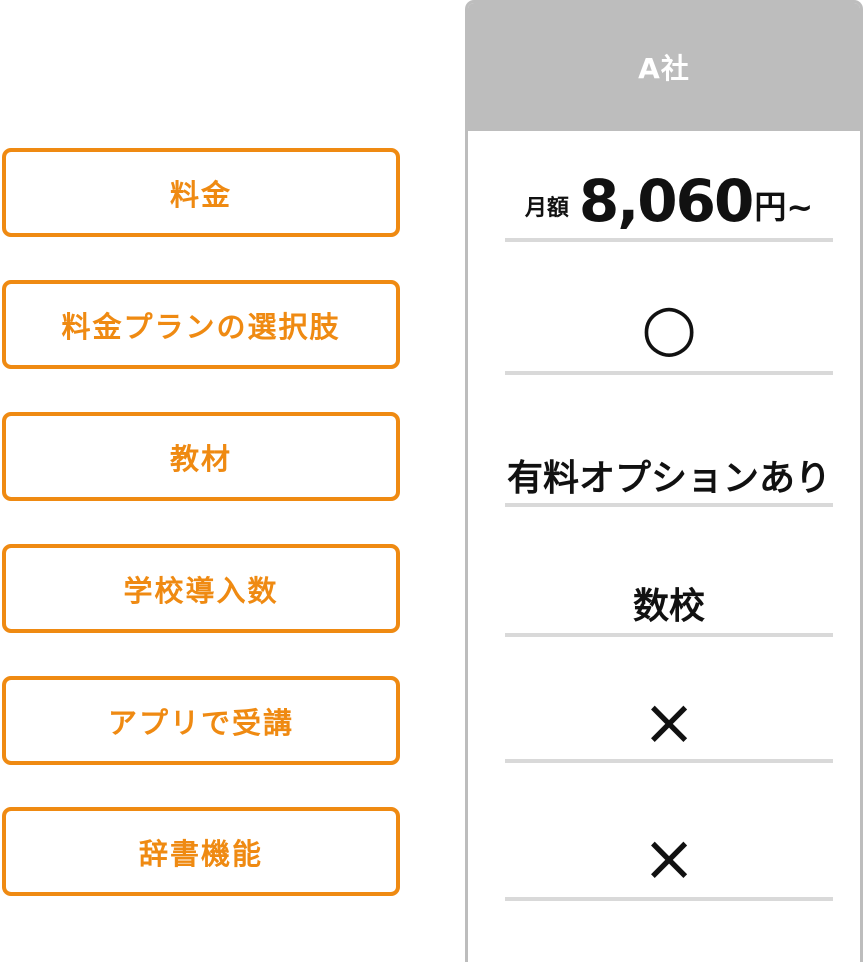 Image resolution: width=865 pixels, height=962 pixels. What do you see at coordinates (669, 240) in the screenshot?
I see `divider-price` at bounding box center [669, 240].